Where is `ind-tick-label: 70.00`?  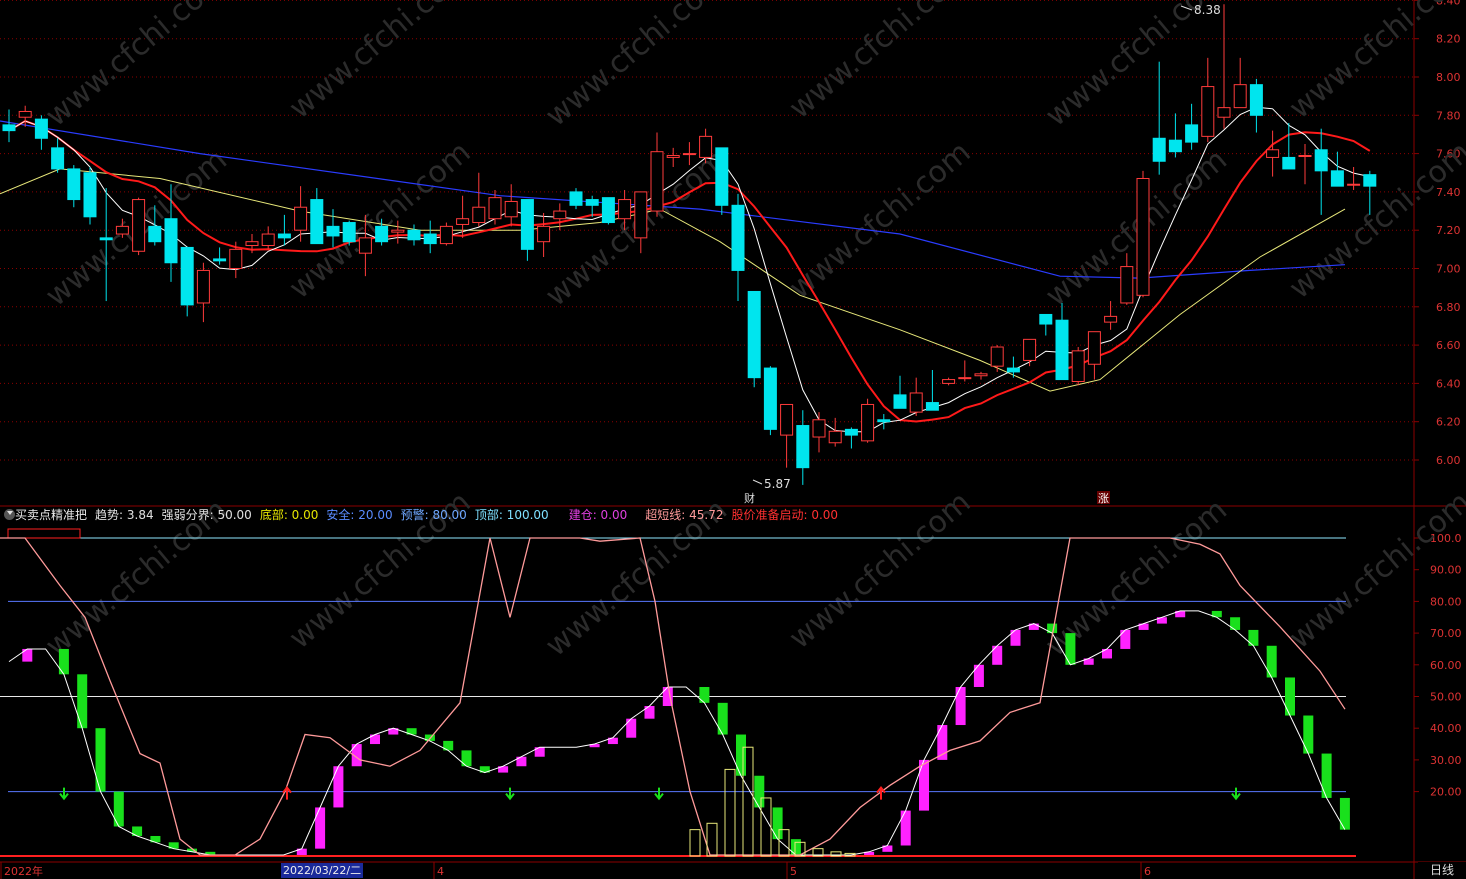
ind-tick-label: 70.00 is located at coordinates (1446, 633).